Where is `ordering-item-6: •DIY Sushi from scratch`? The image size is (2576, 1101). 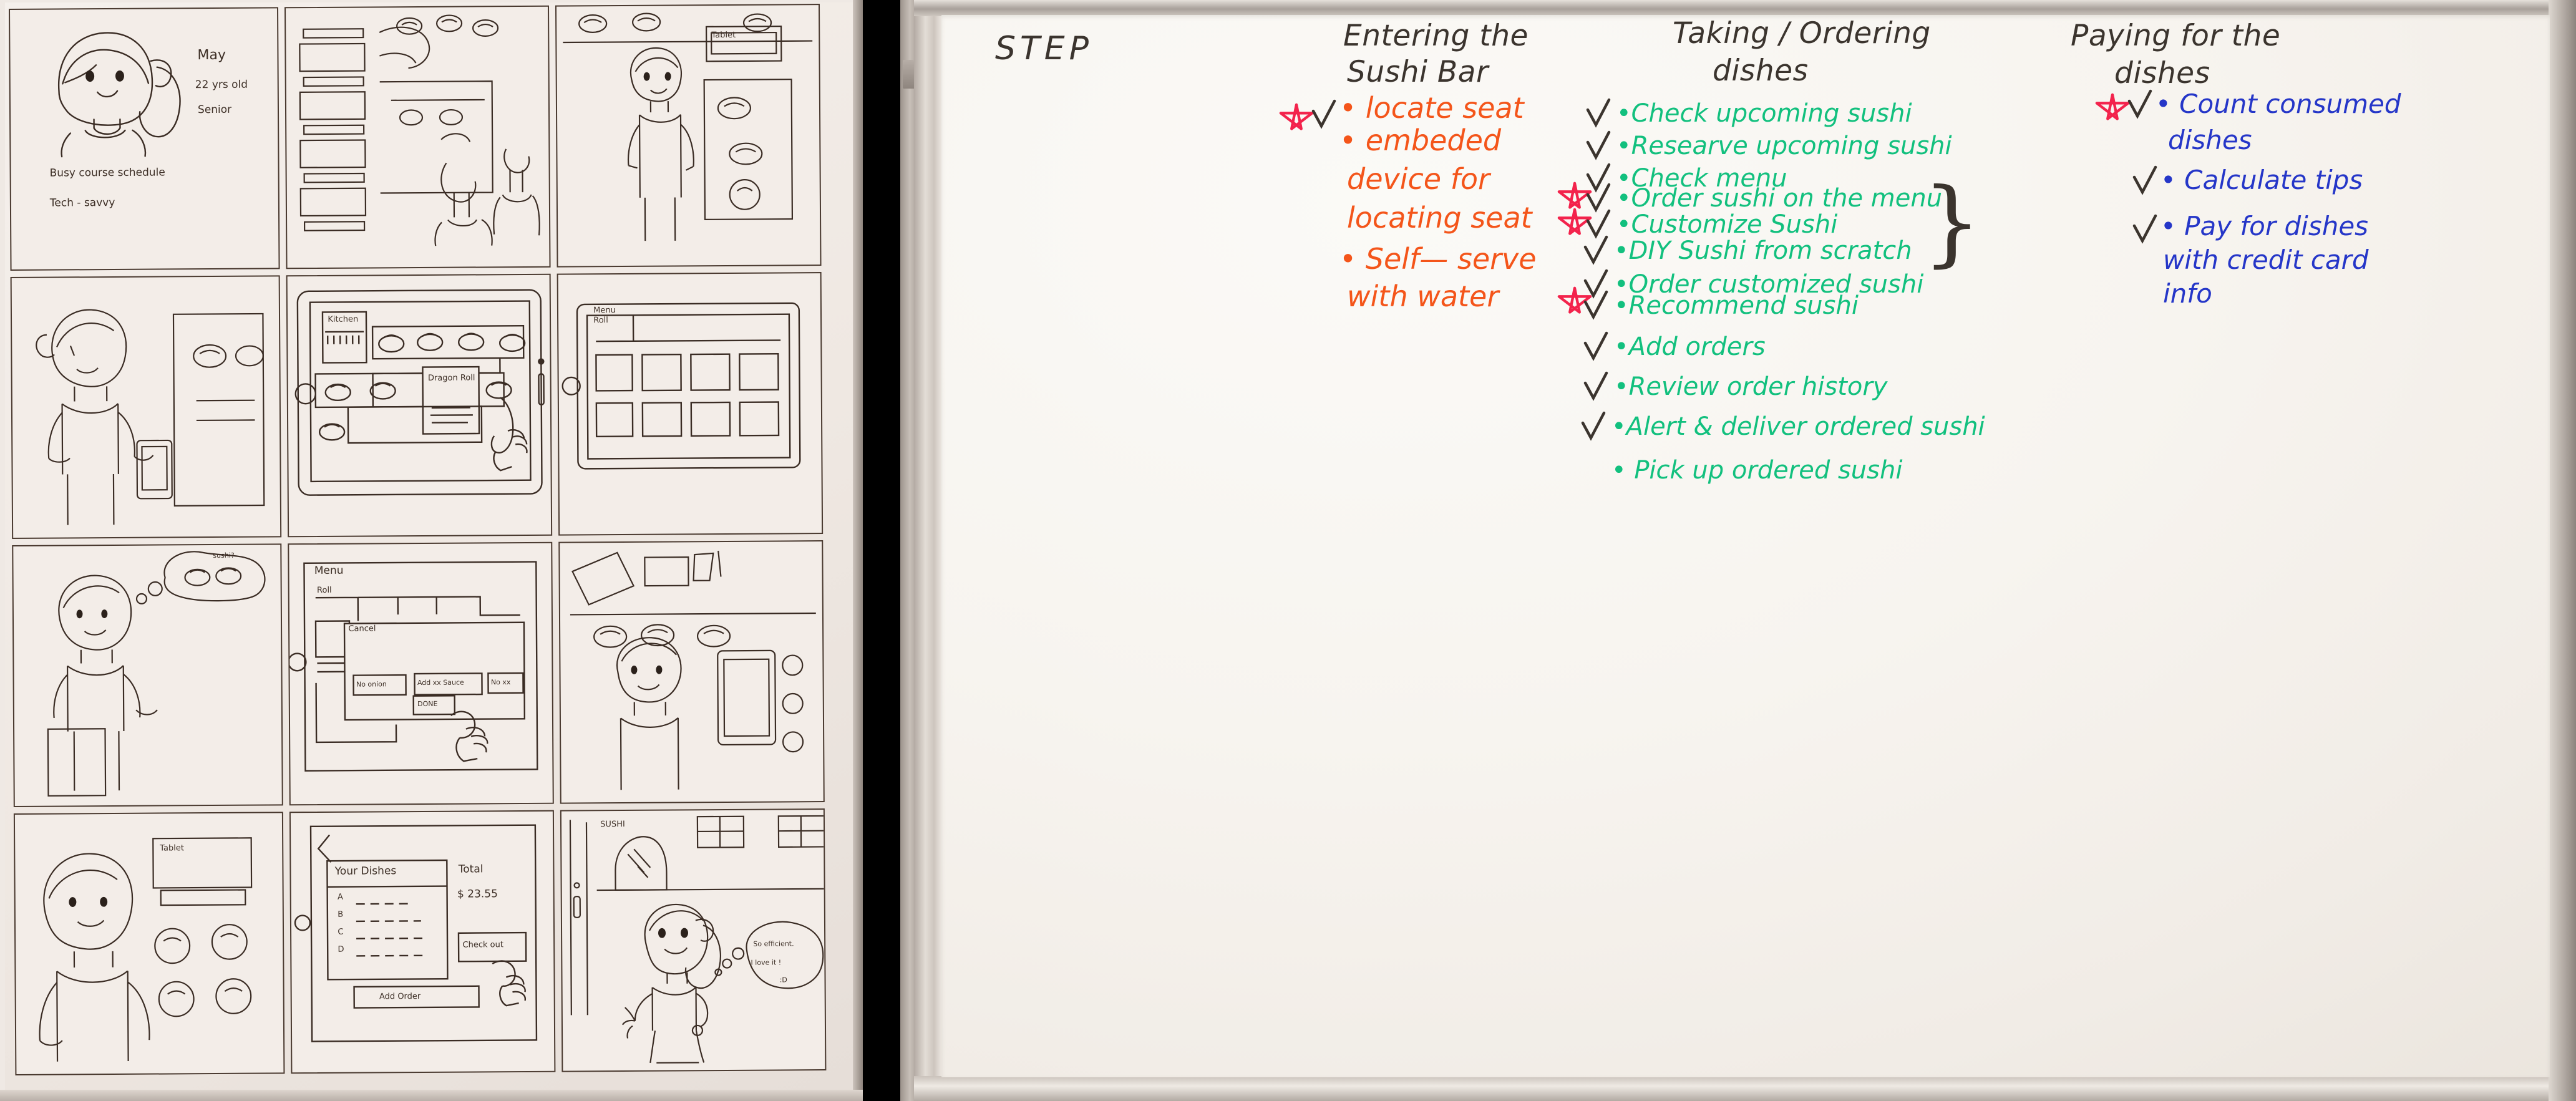 ordering-item-6: •DIY Sushi from scratch is located at coordinates (1763, 250).